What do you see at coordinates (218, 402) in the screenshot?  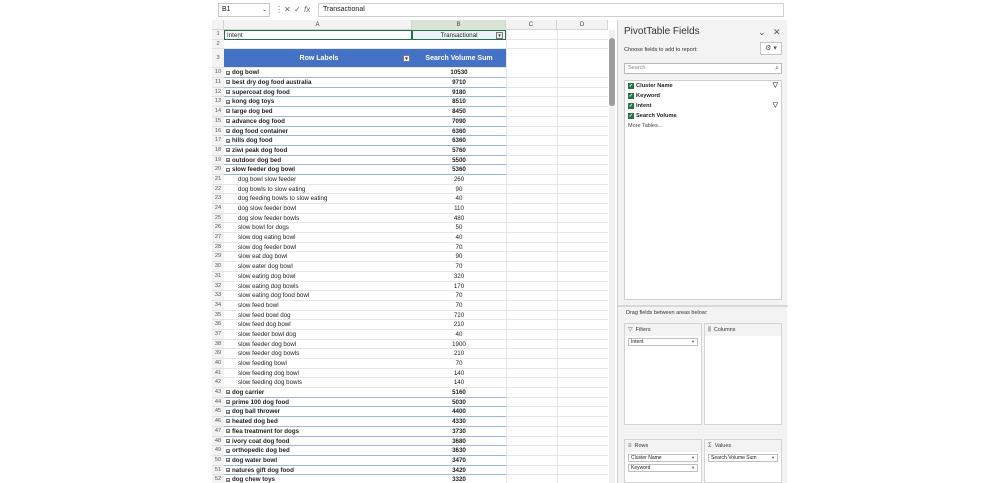 I see `row-number: 44` at bounding box center [218, 402].